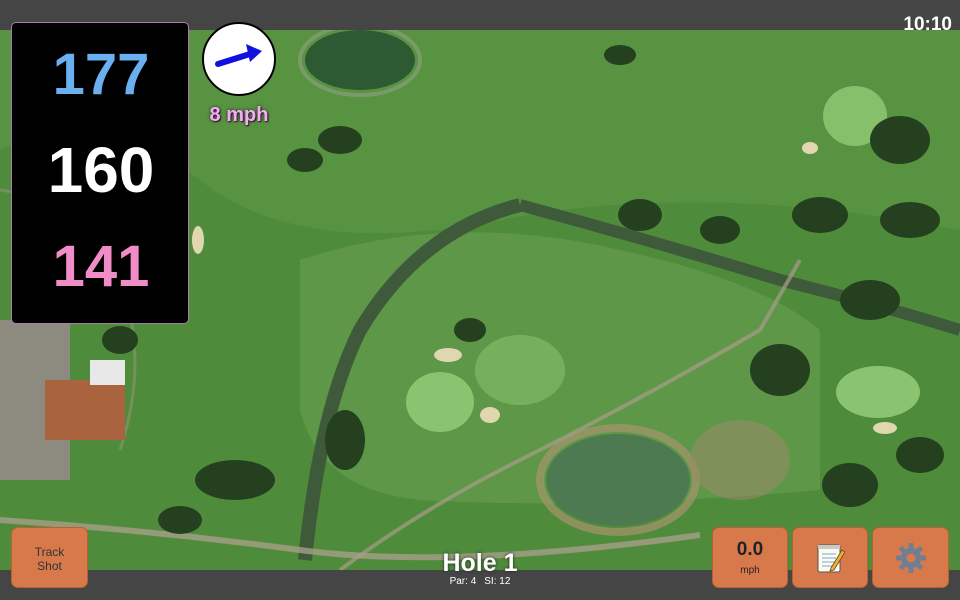 The height and width of the screenshot is (600, 960). I want to click on front-distance: 141, so click(101, 266).